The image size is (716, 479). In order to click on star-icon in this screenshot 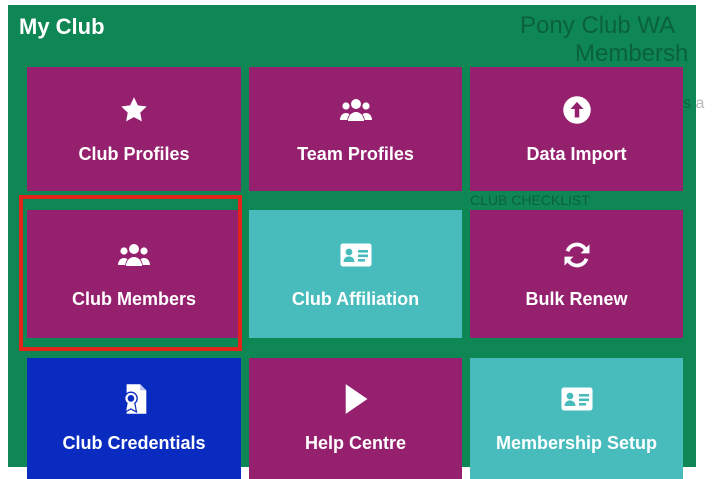, I will do `click(134, 110)`.